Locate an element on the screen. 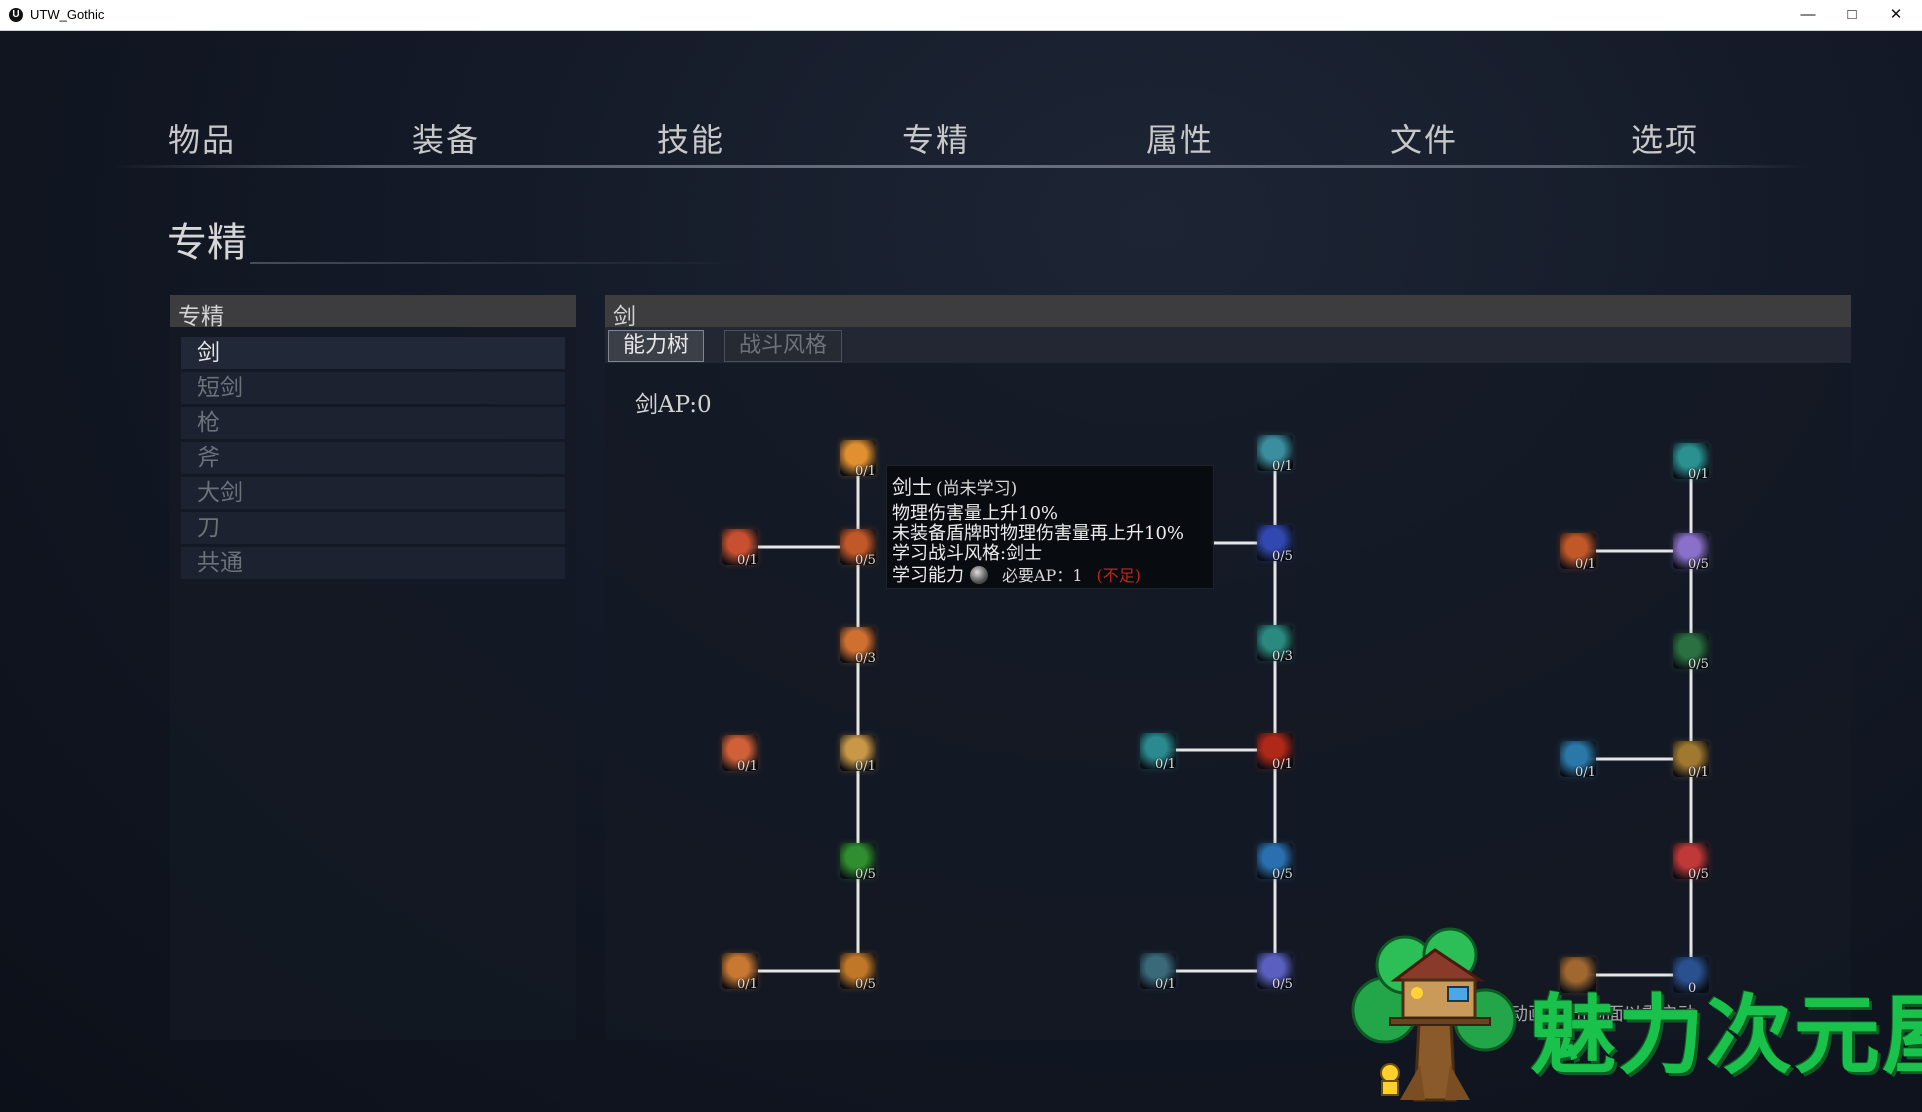 This screenshot has height=1112, width=1922. skill-node-c7: 0/5 is located at coordinates (1691, 862).